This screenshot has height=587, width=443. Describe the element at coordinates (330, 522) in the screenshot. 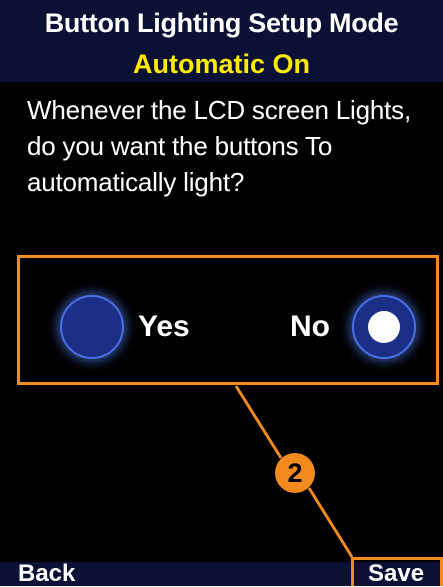

I see `callout-line-to-save` at that location.